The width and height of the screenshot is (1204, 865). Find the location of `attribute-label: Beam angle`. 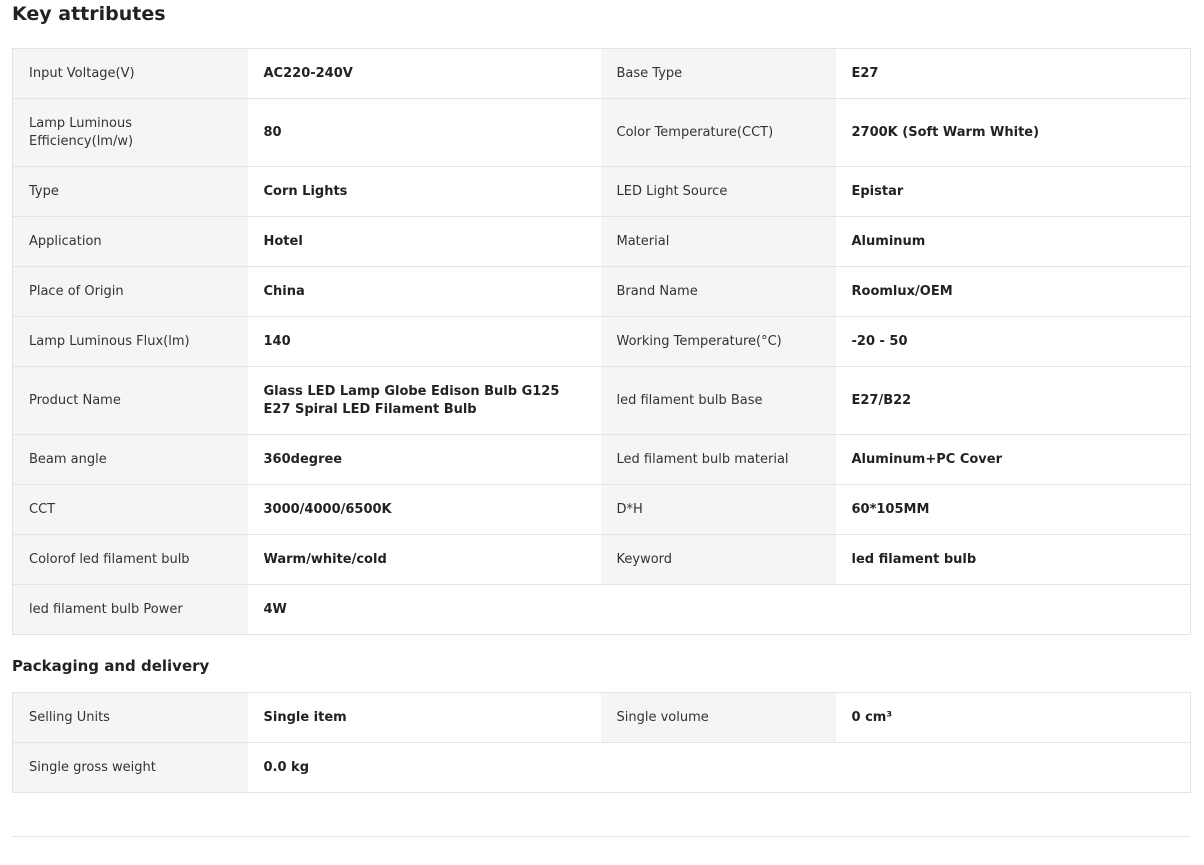

attribute-label: Beam angle is located at coordinates (130, 459).